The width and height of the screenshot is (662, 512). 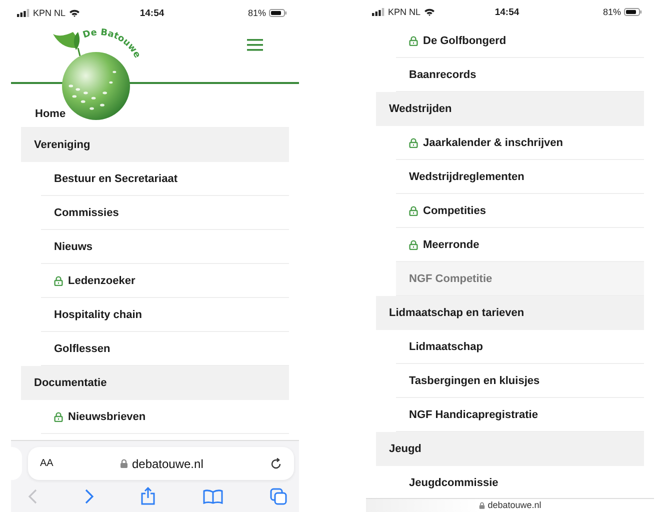 I want to click on menu-item: De Golfbongerd, so click(x=520, y=41).